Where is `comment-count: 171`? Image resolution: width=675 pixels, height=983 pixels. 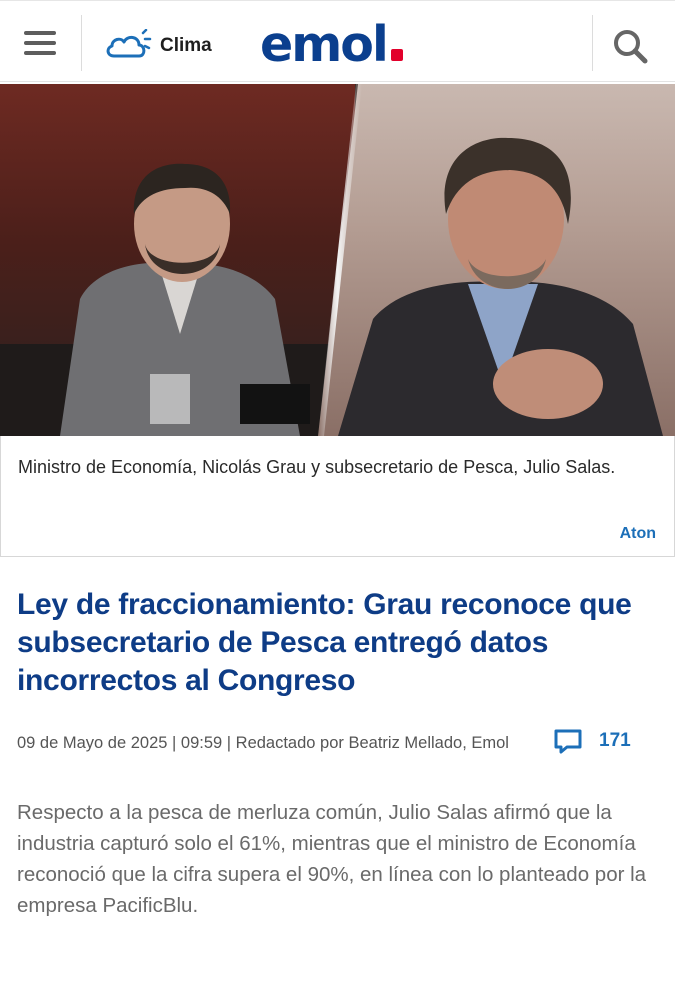
comment-count: 171 is located at coordinates (615, 740).